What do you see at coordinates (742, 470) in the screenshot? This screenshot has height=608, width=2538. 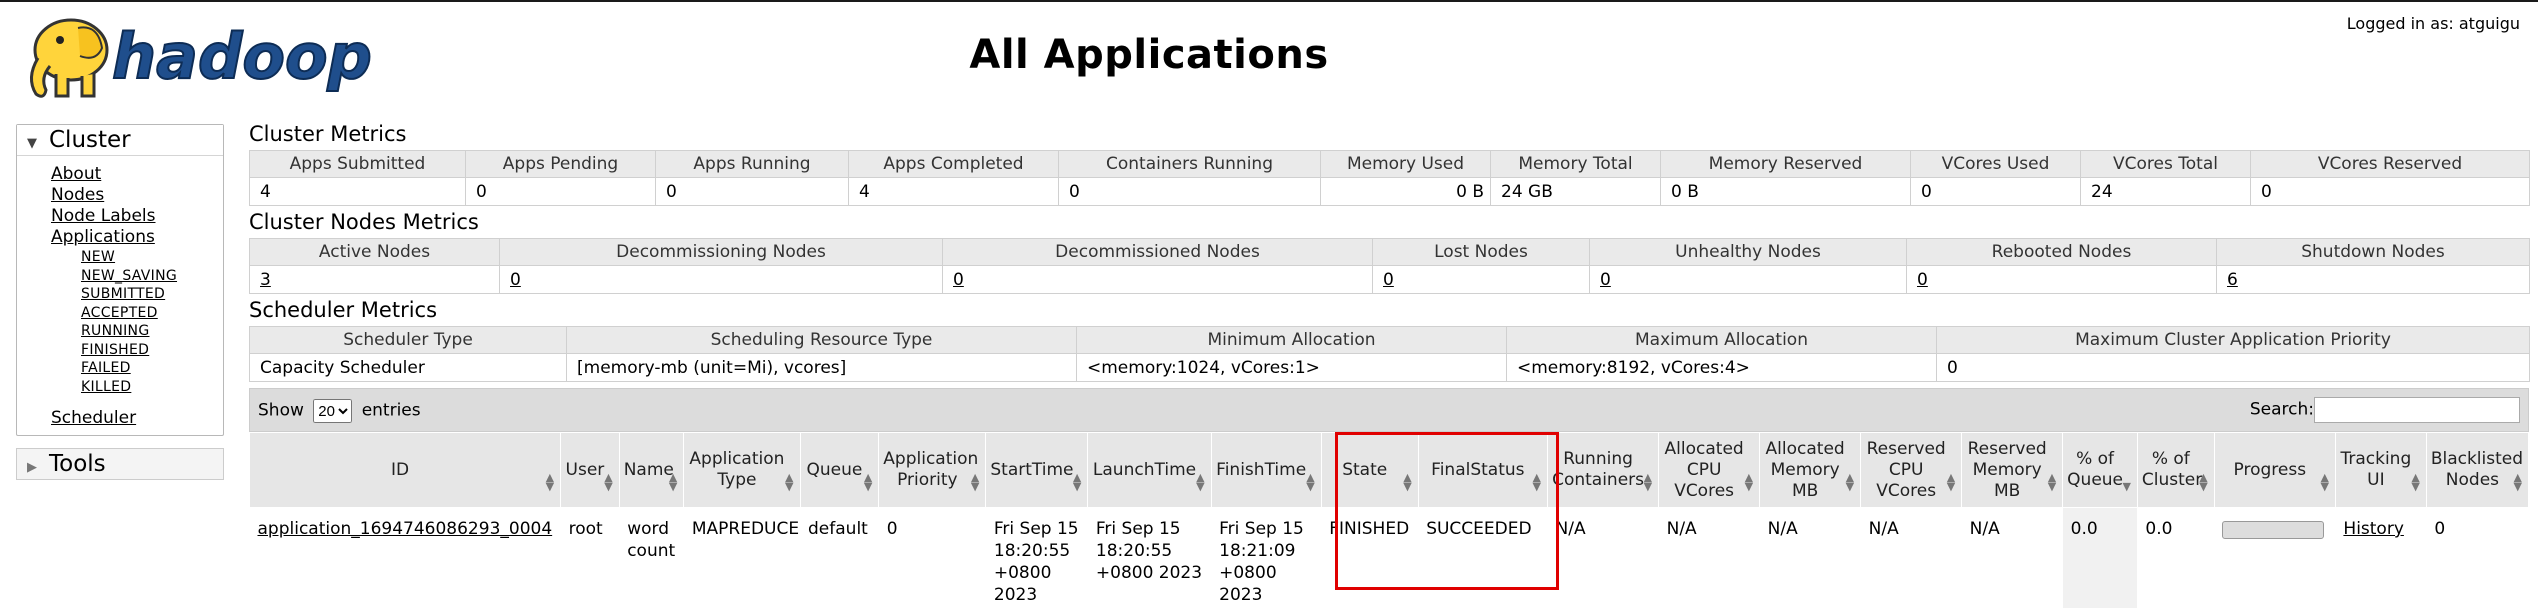 I see `col-application-type: Application Type▲▼` at bounding box center [742, 470].